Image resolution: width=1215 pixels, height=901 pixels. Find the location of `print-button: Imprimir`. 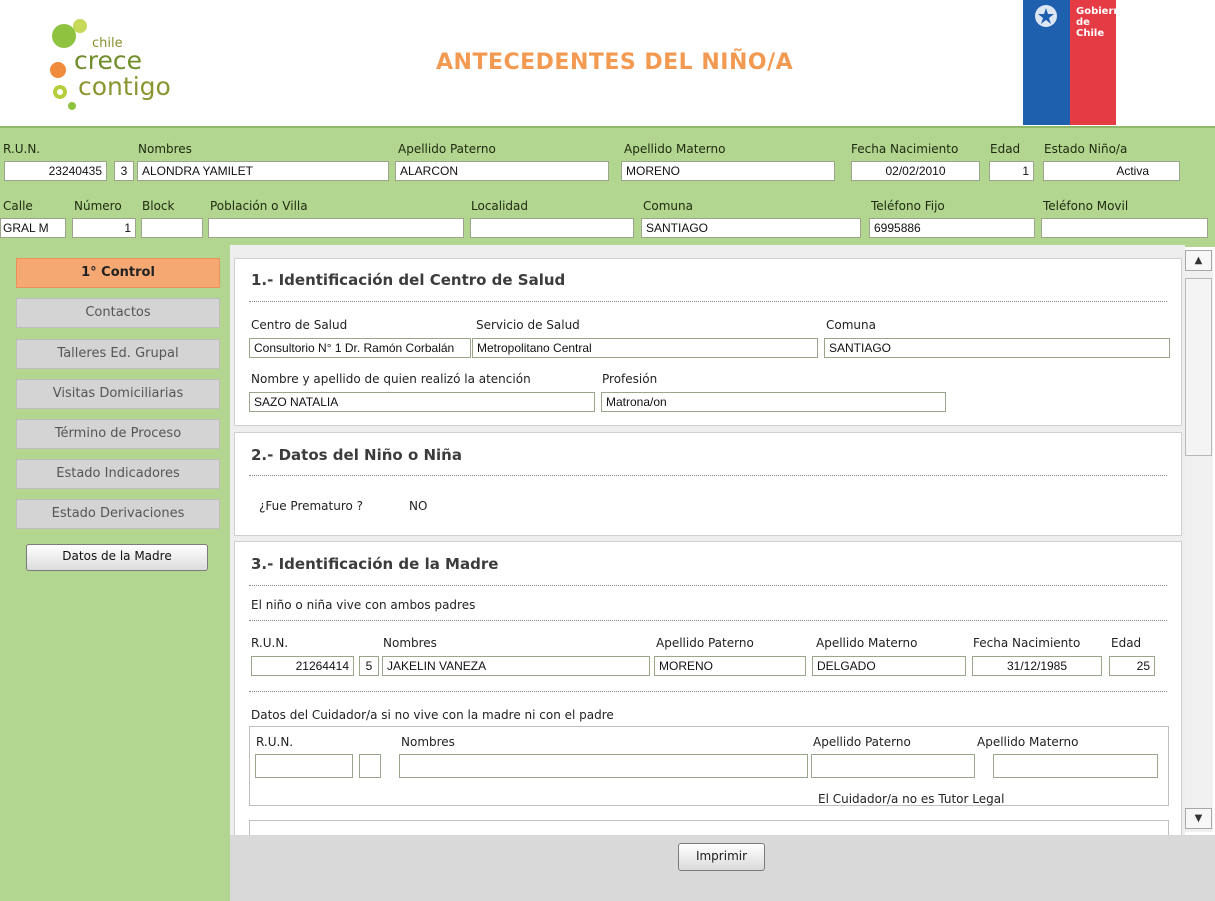

print-button: Imprimir is located at coordinates (721, 857).